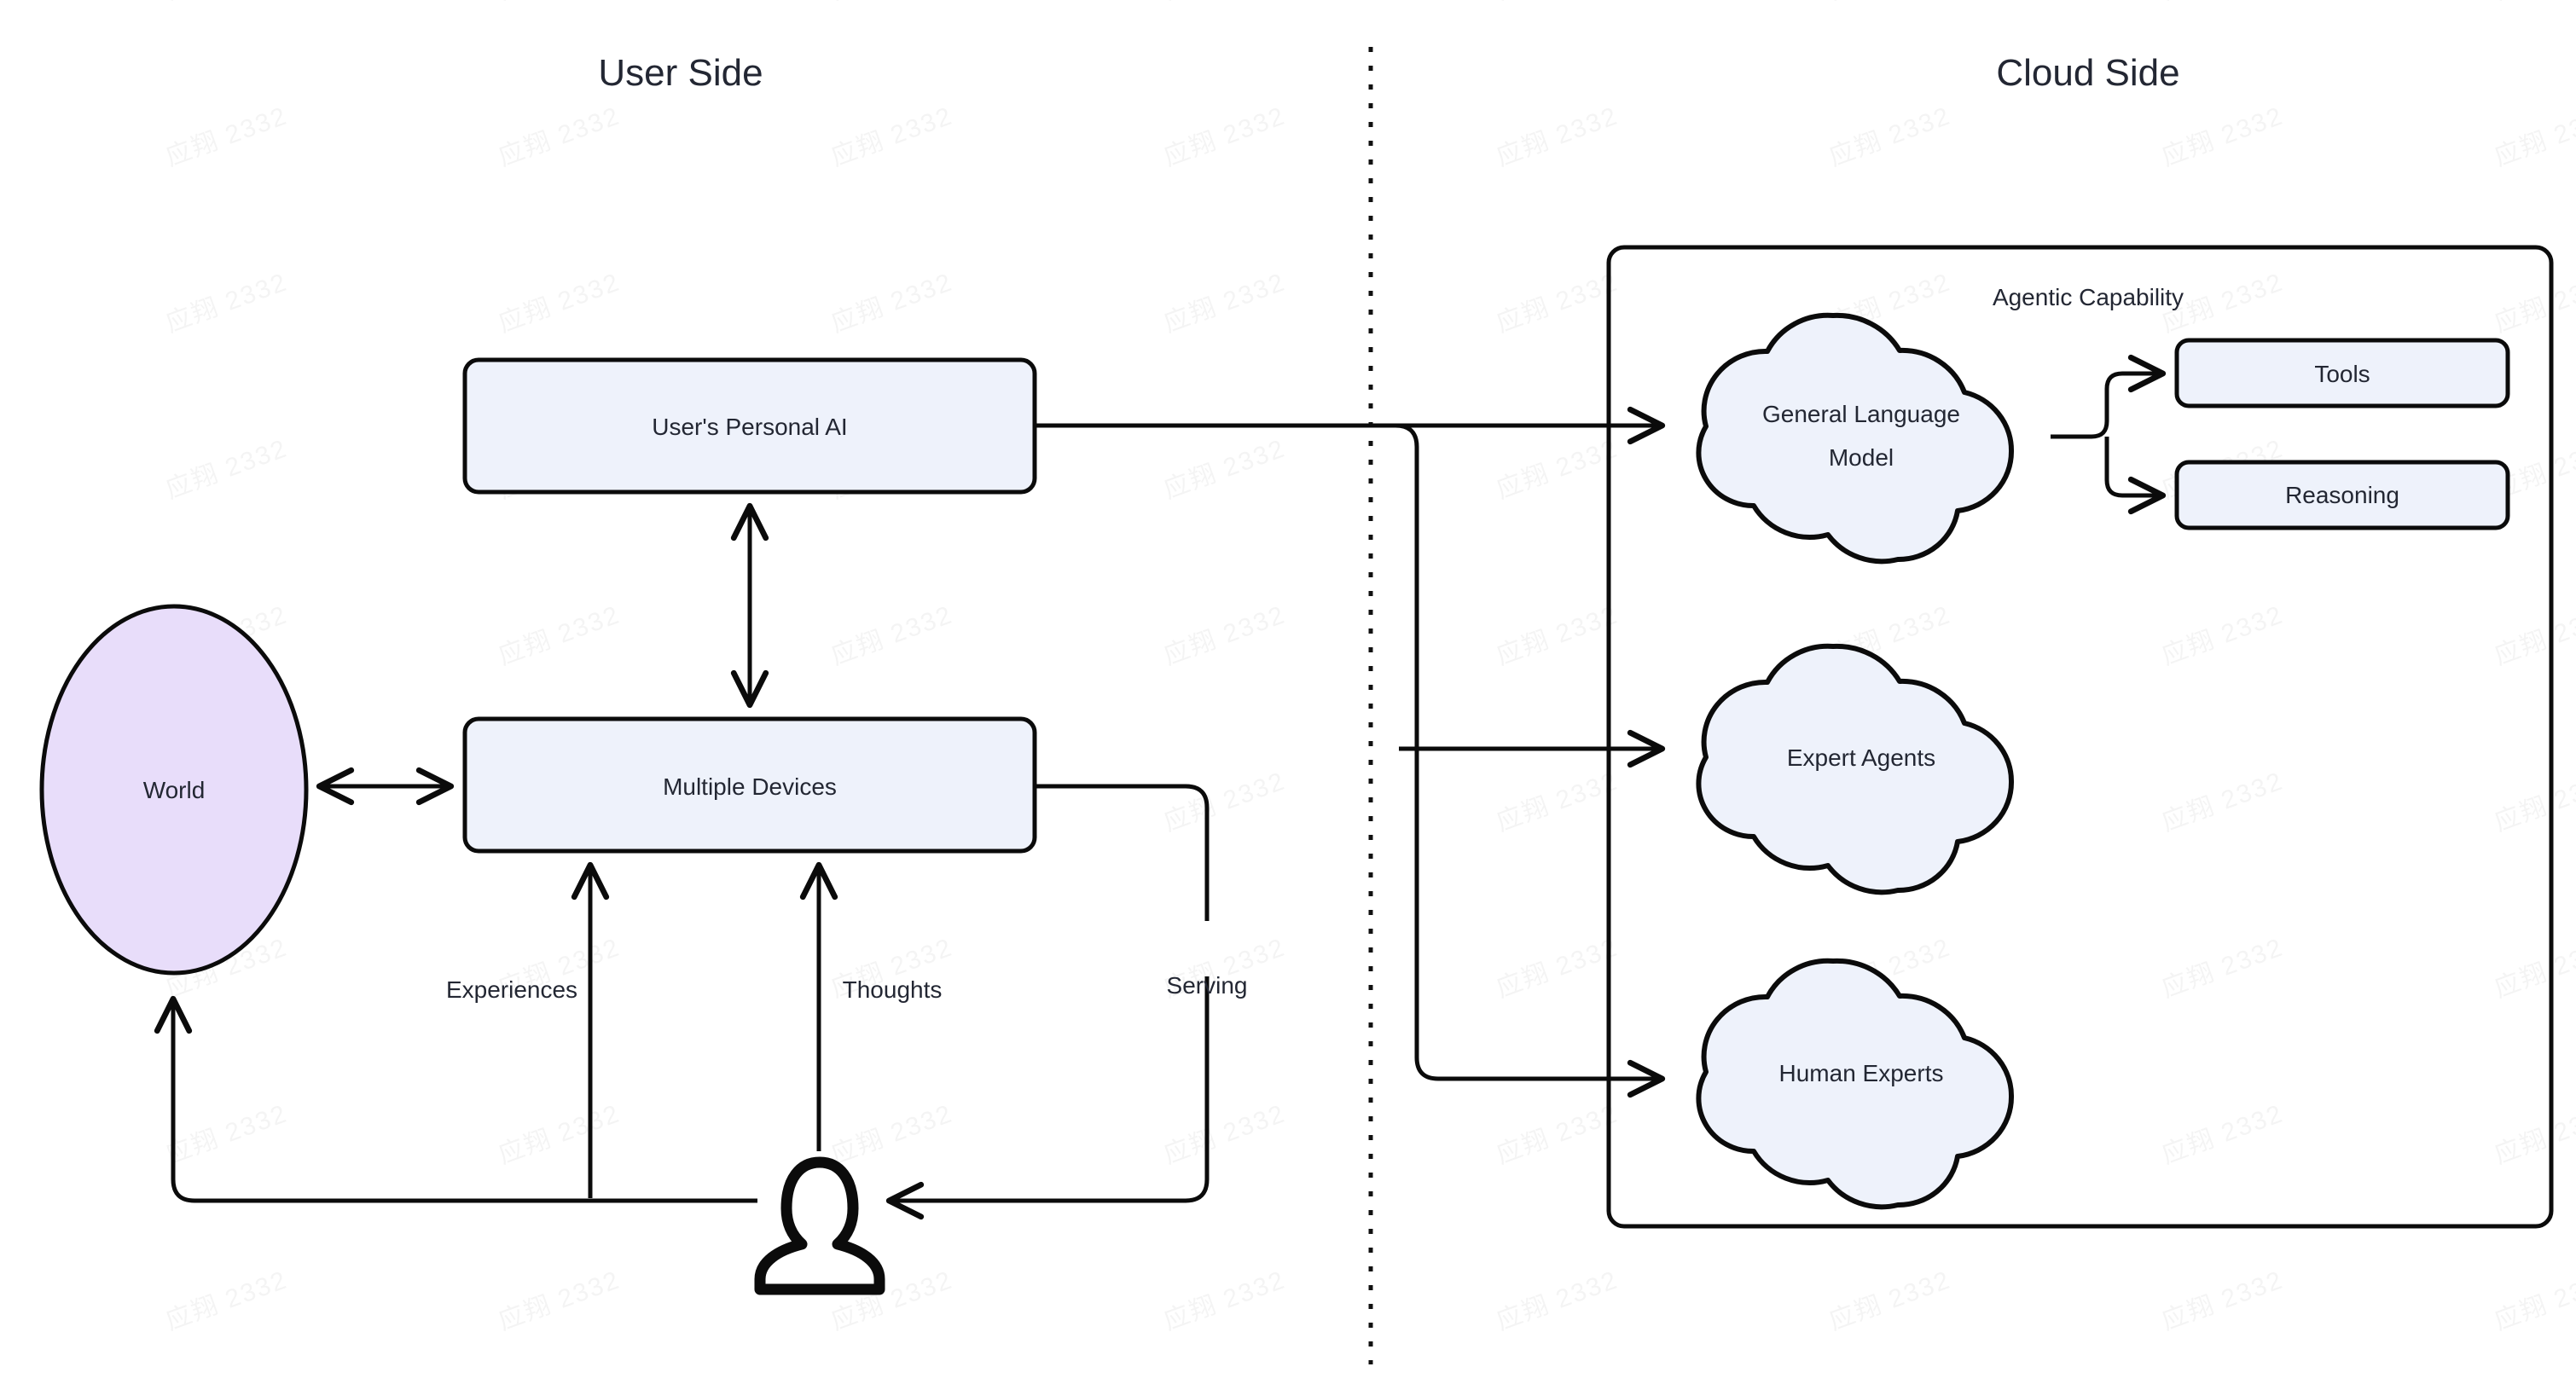 Image resolution: width=2576 pixels, height=1390 pixels. Describe the element at coordinates (2132, 466) in the screenshot. I see `edge-glm-reasoning` at that location.